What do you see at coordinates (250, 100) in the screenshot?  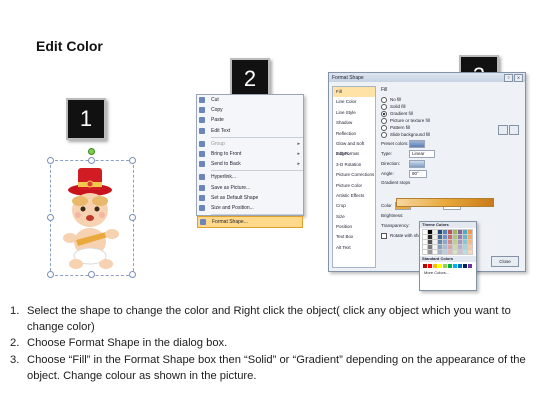 I see `menu-item-cut: Cut` at bounding box center [250, 100].